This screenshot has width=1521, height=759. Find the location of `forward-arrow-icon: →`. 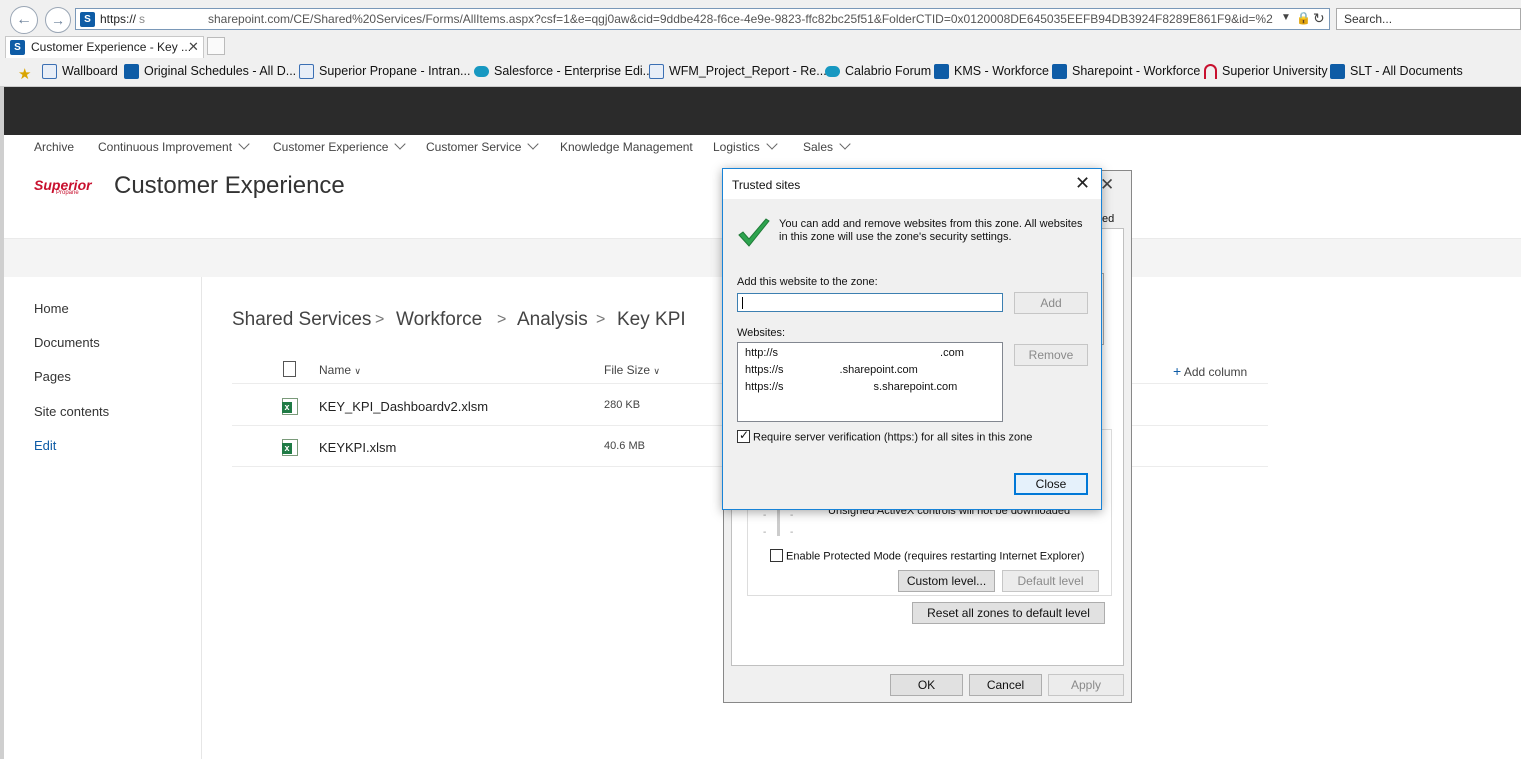

forward-arrow-icon: → is located at coordinates (58, 20).